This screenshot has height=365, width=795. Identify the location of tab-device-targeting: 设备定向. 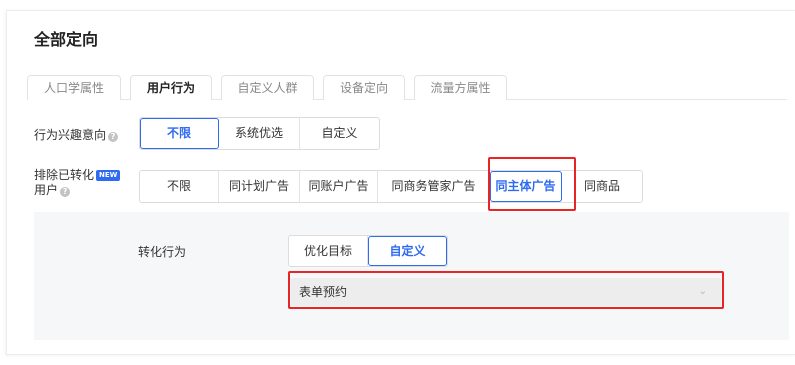
(364, 87).